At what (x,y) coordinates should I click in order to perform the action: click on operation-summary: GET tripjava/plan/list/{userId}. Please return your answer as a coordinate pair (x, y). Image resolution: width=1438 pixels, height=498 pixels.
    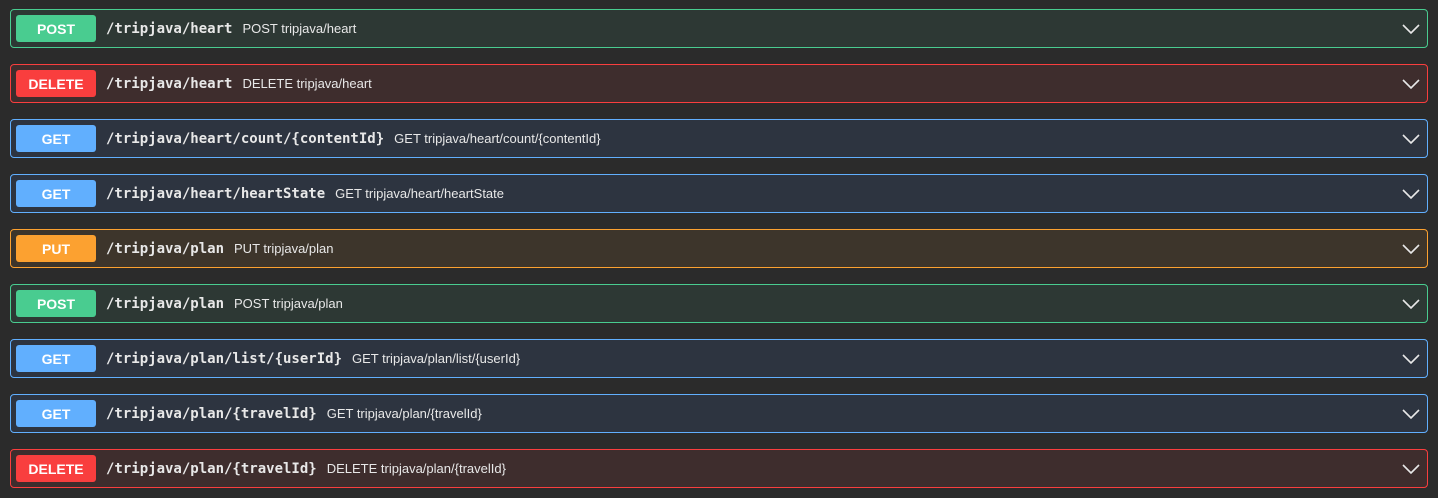
    Looking at the image, I should click on (436, 358).